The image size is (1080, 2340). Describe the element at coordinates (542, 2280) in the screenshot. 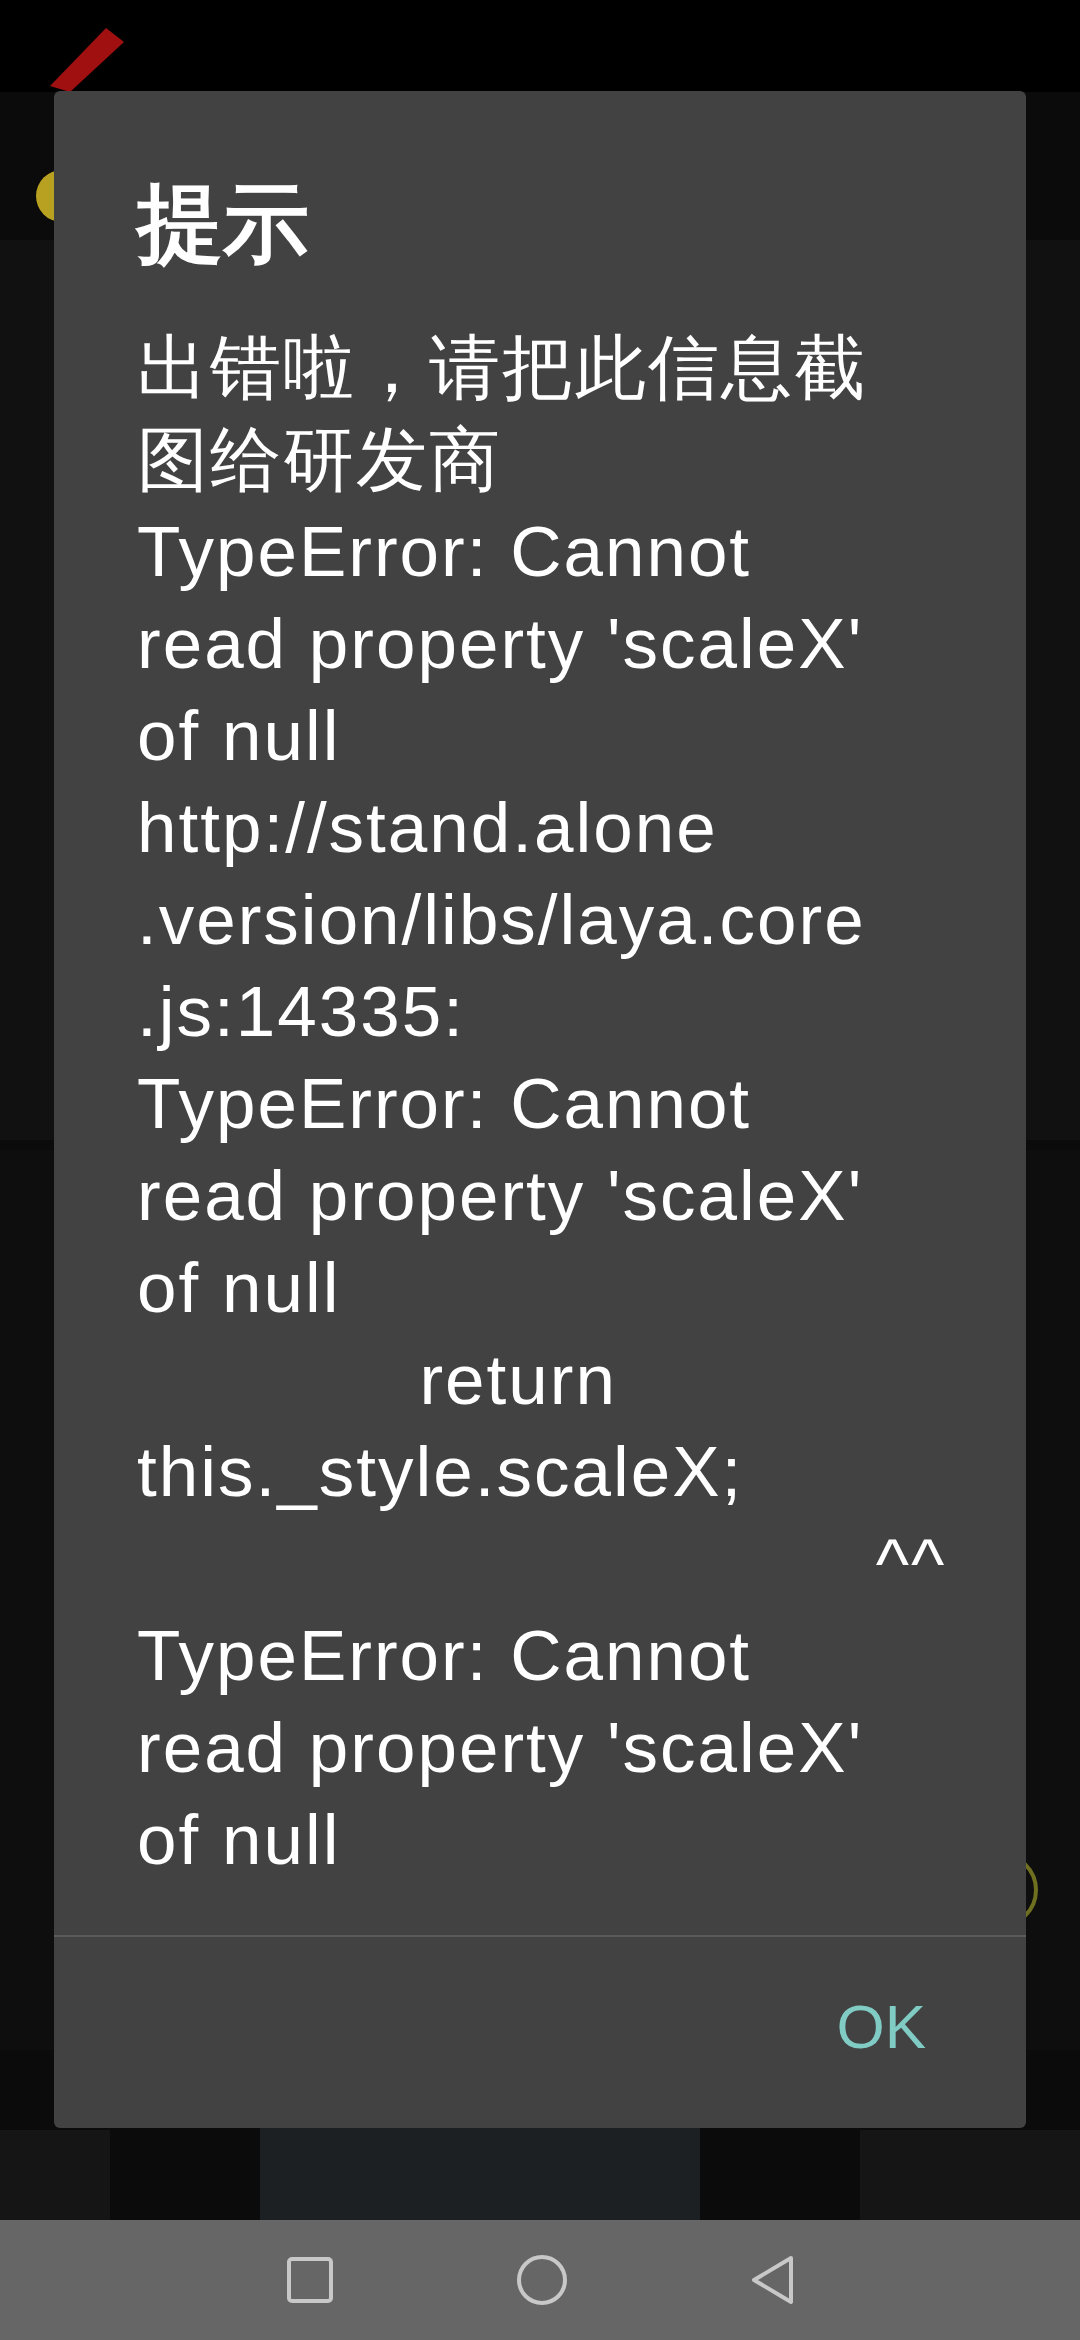

I see `home-icon` at that location.